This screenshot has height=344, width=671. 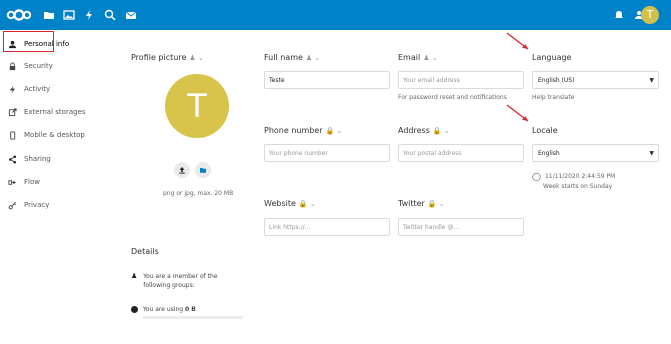 I want to click on week-start-text: Week starts on Sunday, so click(x=578, y=186).